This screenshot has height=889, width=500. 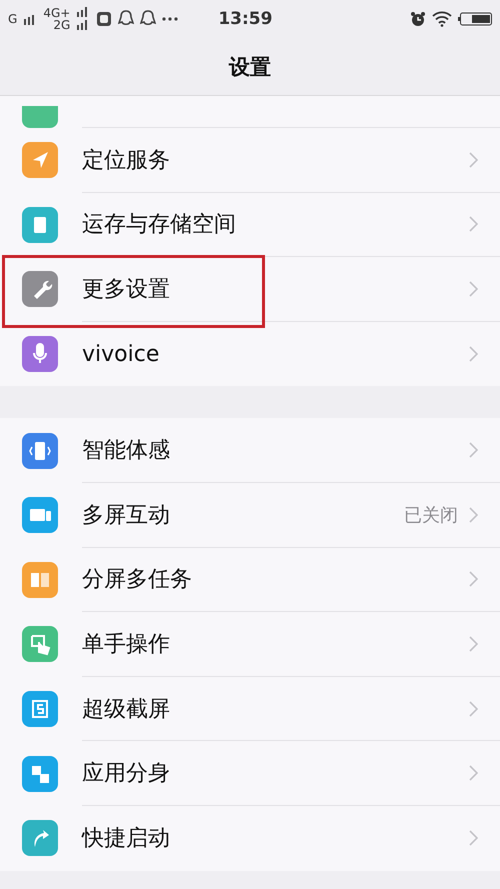 What do you see at coordinates (137, 580) in the screenshot?
I see `row-label: 分屏多任务` at bounding box center [137, 580].